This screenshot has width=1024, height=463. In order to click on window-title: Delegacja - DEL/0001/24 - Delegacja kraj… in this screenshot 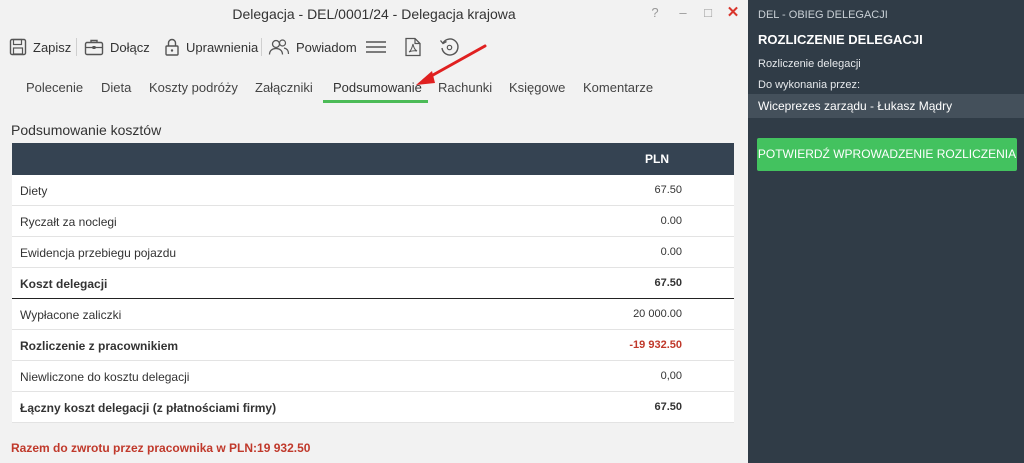, I will do `click(374, 14)`.